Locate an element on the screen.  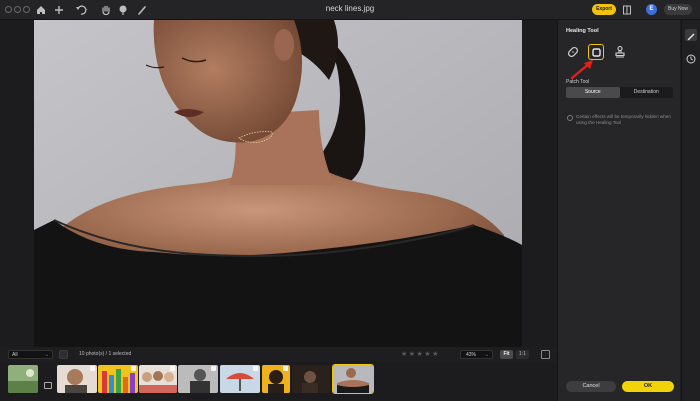
right-tool-strip is located at coordinates (690, 210).